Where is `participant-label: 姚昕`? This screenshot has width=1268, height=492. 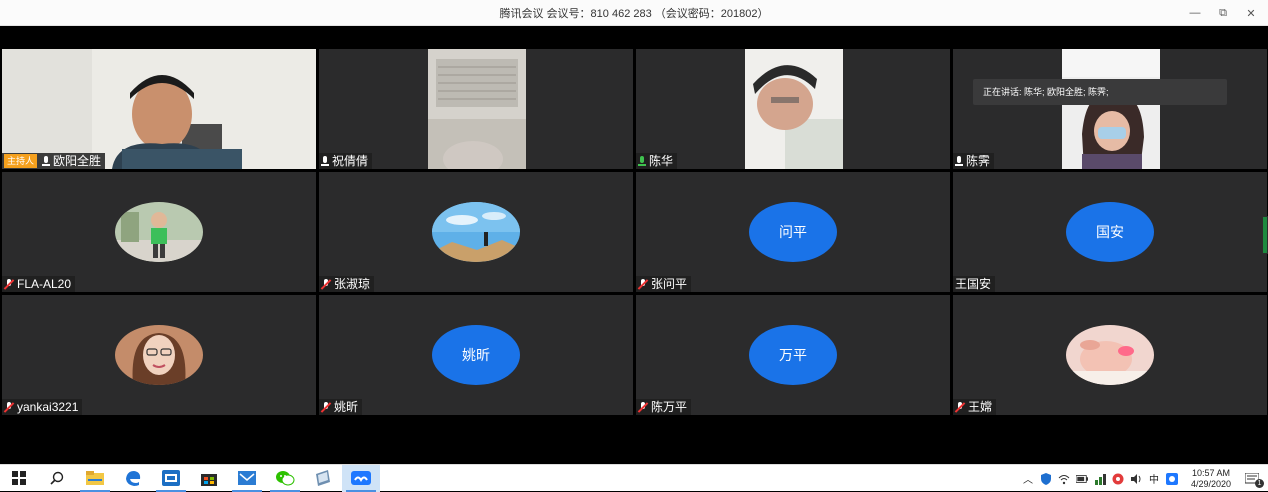 participant-label: 姚昕 is located at coordinates (341, 407).